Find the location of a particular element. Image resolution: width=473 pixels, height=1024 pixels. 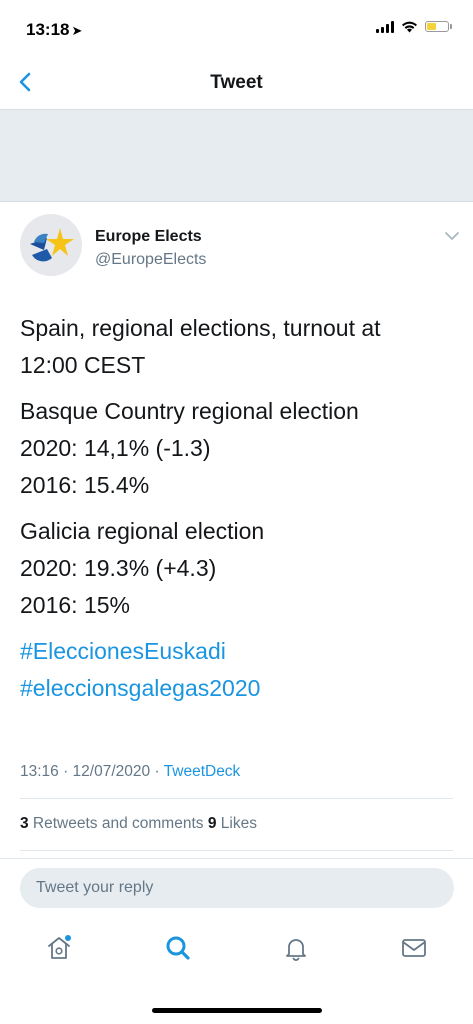

tweet-timestamp: 13:16 · 12/07/2020 · TweetDeck is located at coordinates (130, 772).